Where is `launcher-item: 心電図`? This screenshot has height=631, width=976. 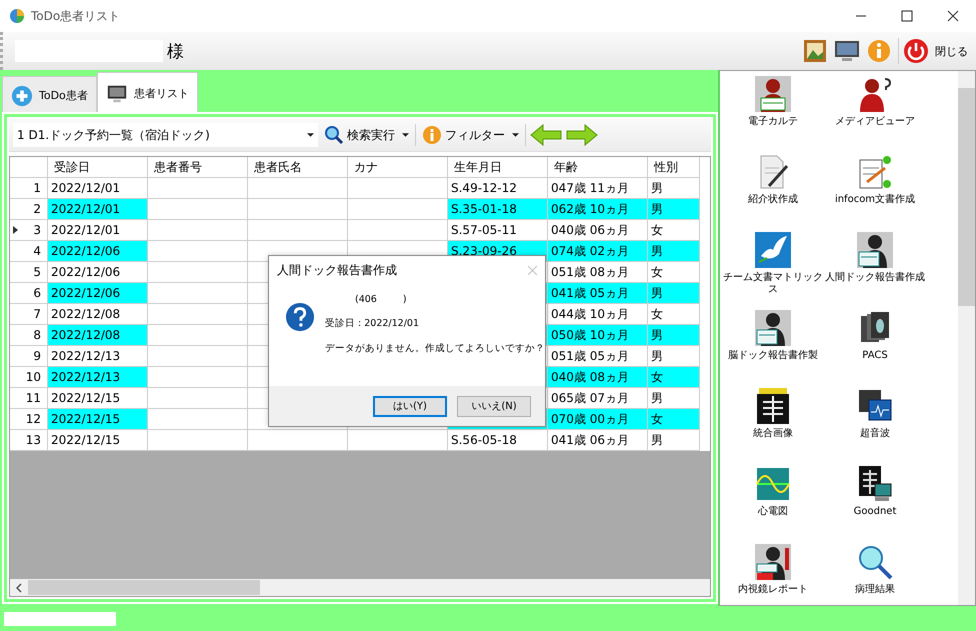
launcher-item: 心電図 is located at coordinates (773, 502).